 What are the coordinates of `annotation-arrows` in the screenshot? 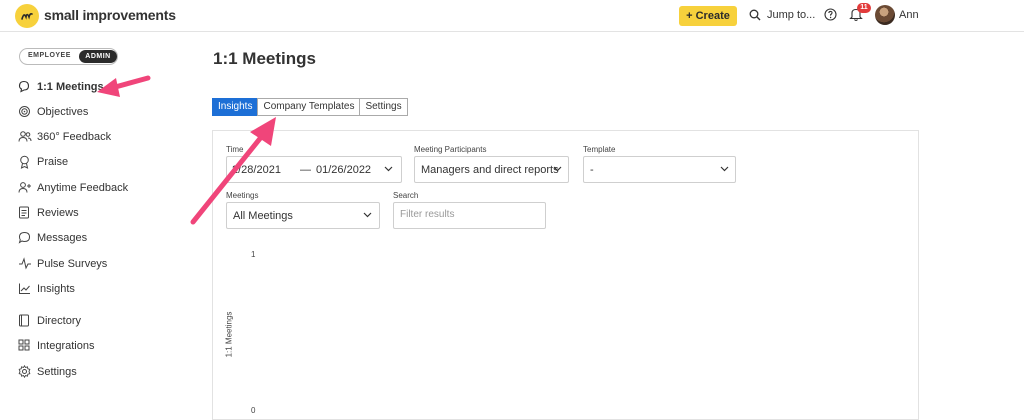 It's located at (186, 150).